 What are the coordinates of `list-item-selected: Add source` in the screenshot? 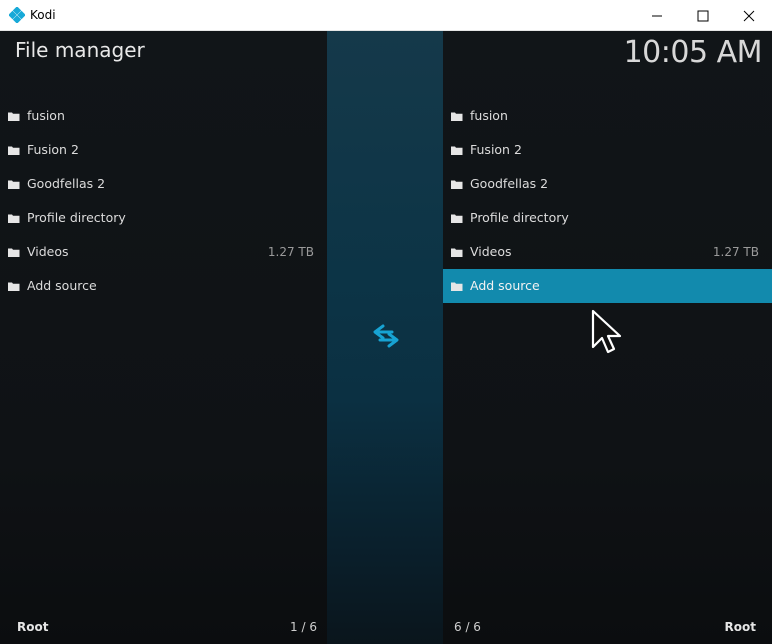 It's located at (607, 286).